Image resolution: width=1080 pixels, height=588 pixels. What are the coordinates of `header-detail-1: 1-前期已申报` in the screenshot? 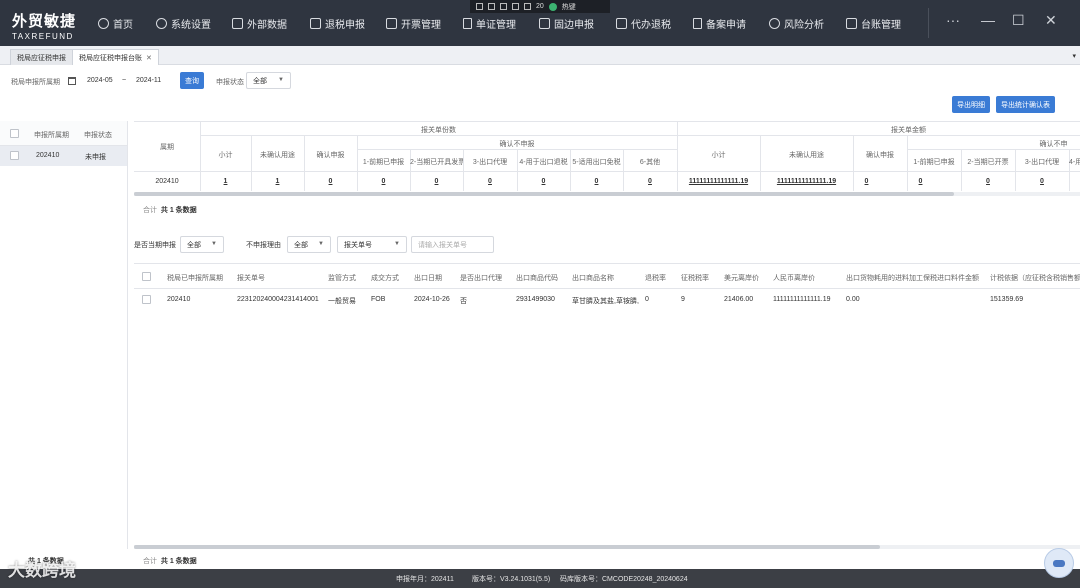 It's located at (383, 162).